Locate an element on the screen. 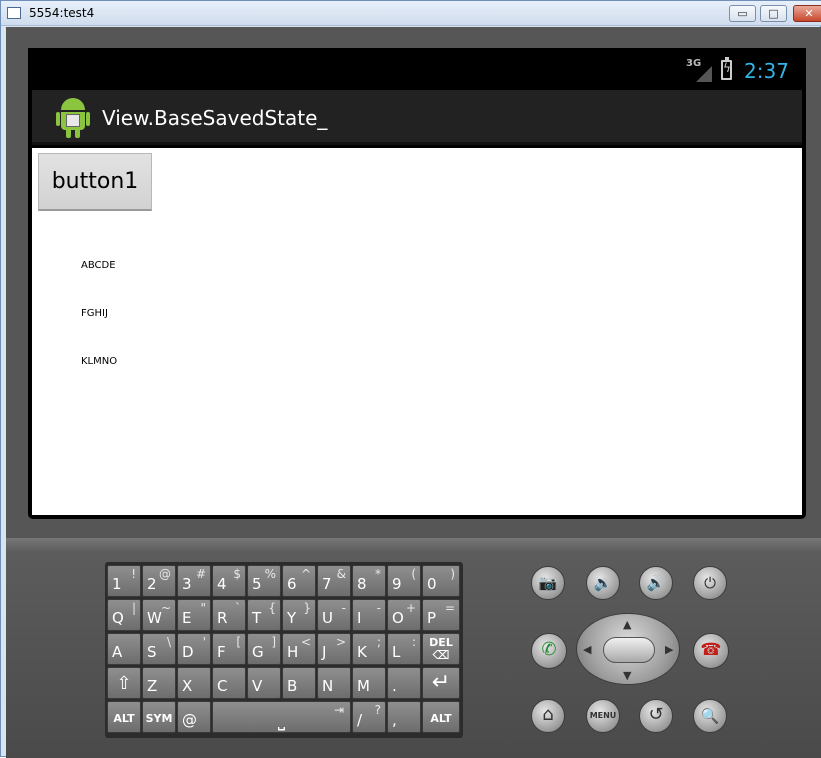 This screenshot has width=821, height=758. maximize-icon: □ is located at coordinates (773, 13).